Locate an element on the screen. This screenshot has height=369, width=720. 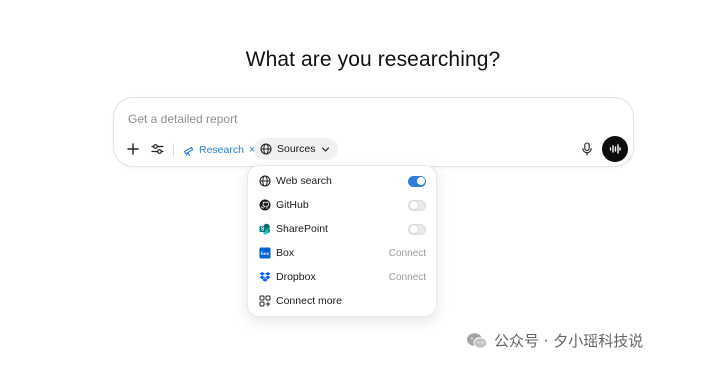
microphone-icon is located at coordinates (587, 149).